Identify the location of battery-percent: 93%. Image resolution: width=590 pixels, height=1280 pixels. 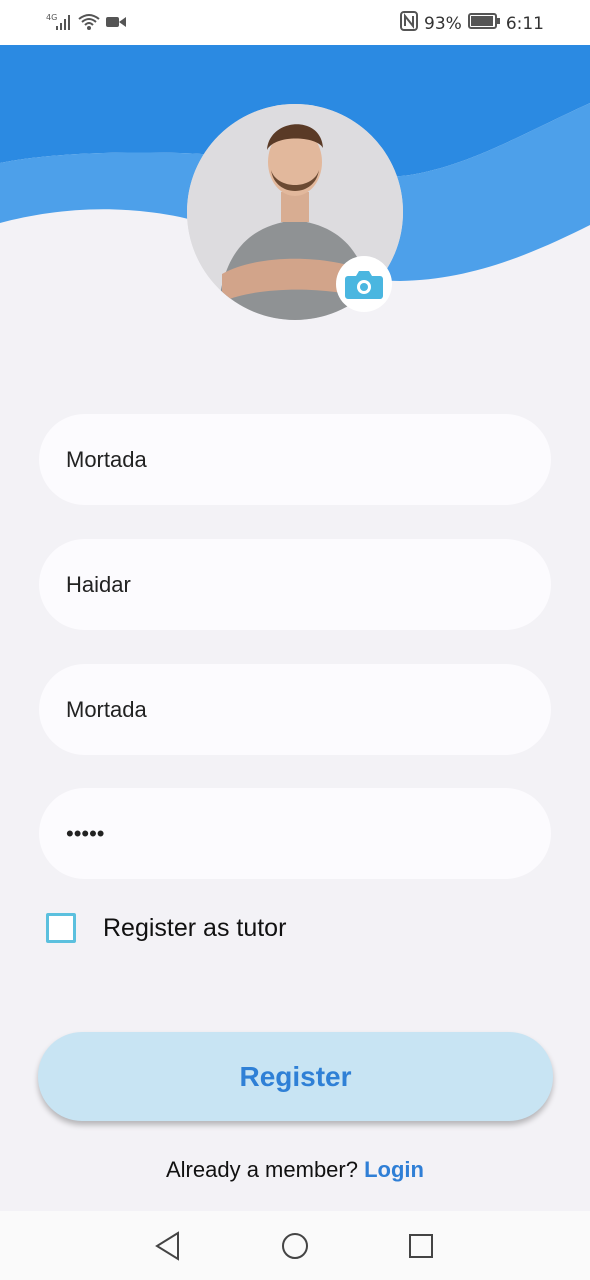
(443, 23).